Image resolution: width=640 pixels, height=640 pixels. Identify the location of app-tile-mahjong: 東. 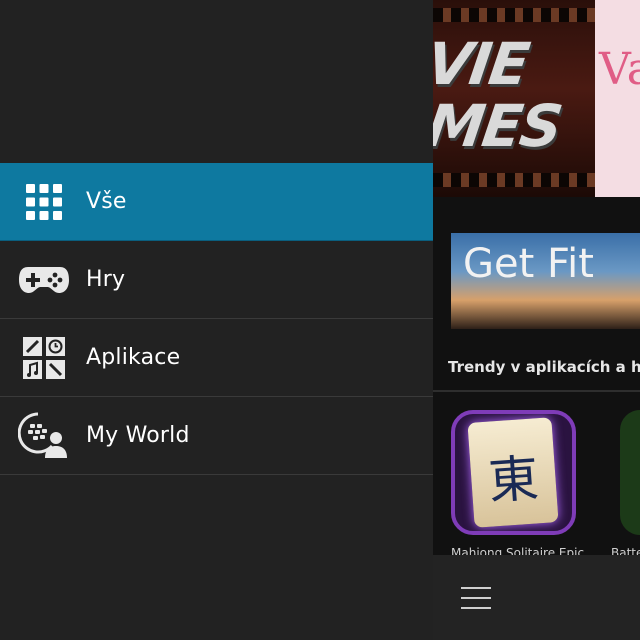
(513, 472).